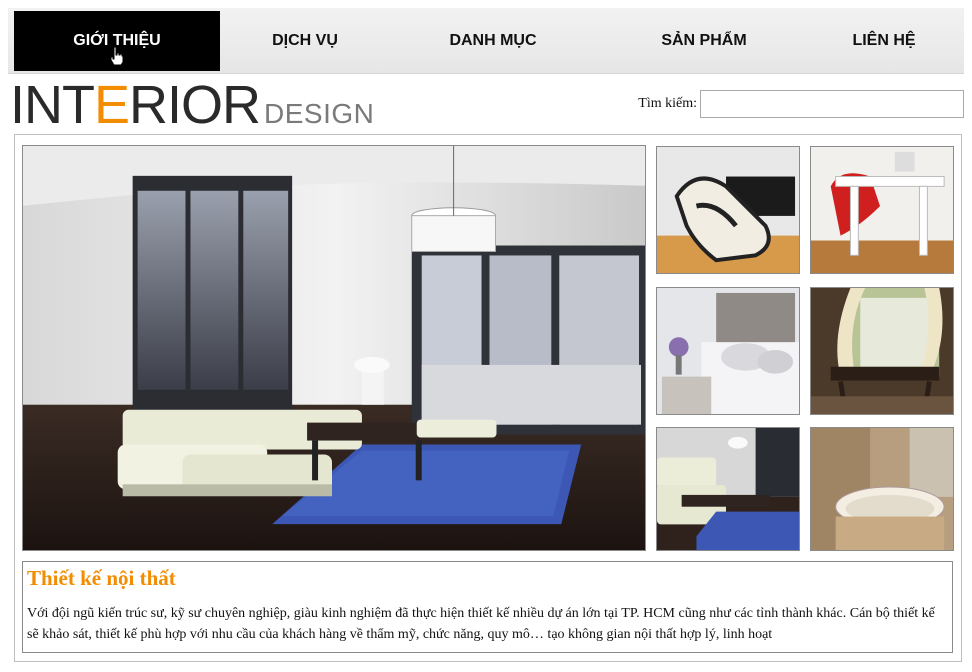 This screenshot has height=672, width=972. What do you see at coordinates (101, 578) in the screenshot?
I see `section-title: Thiết kế nội thất` at bounding box center [101, 578].